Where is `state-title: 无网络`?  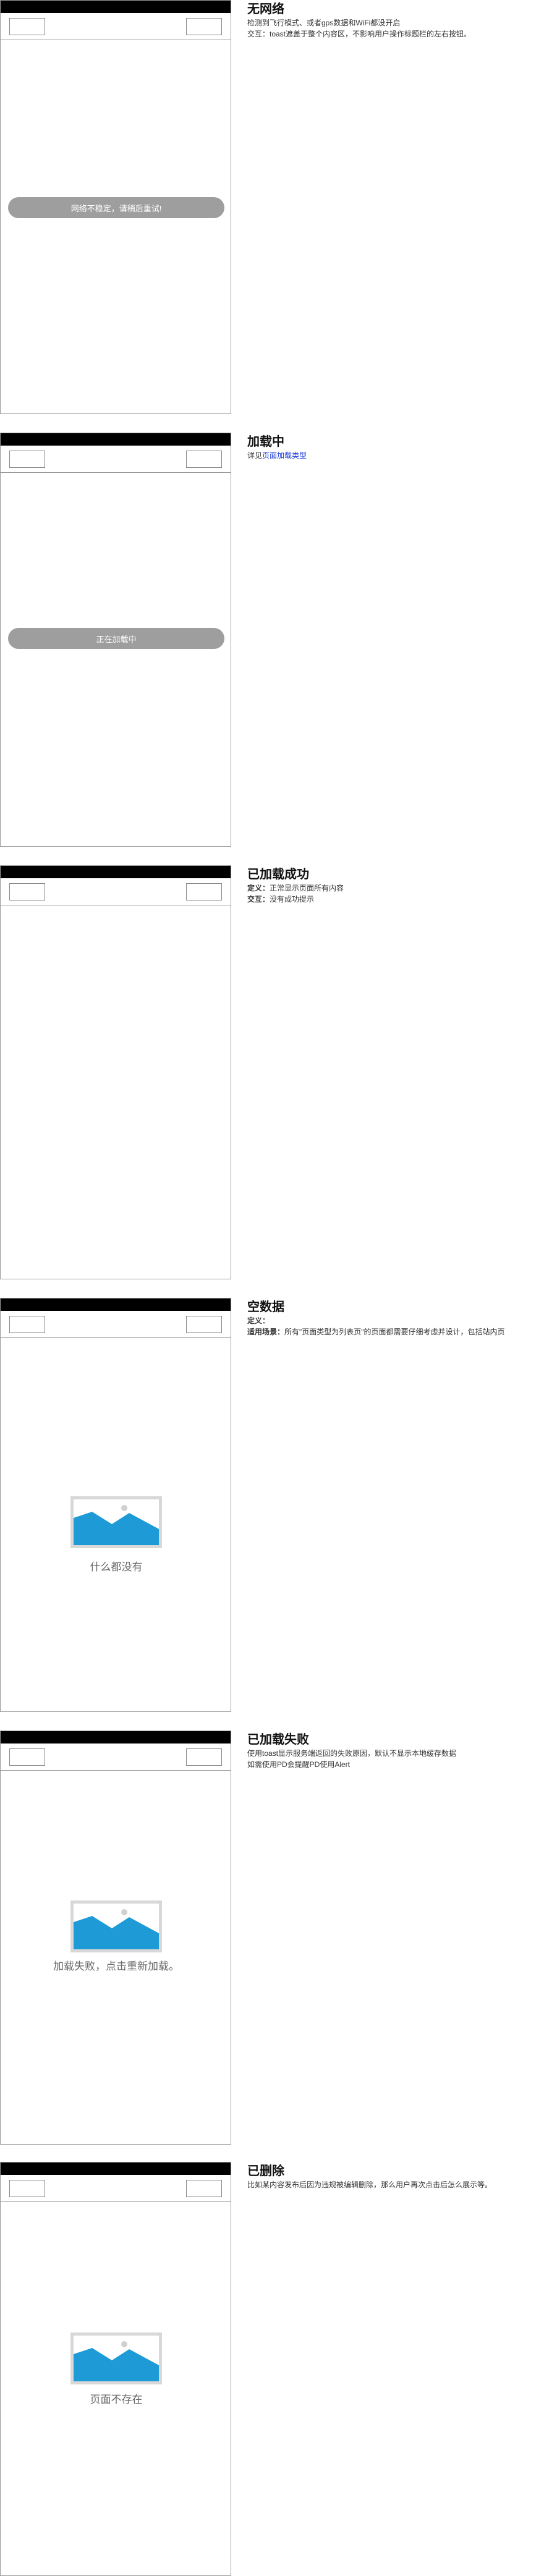
state-title: 无网络 is located at coordinates (265, 9).